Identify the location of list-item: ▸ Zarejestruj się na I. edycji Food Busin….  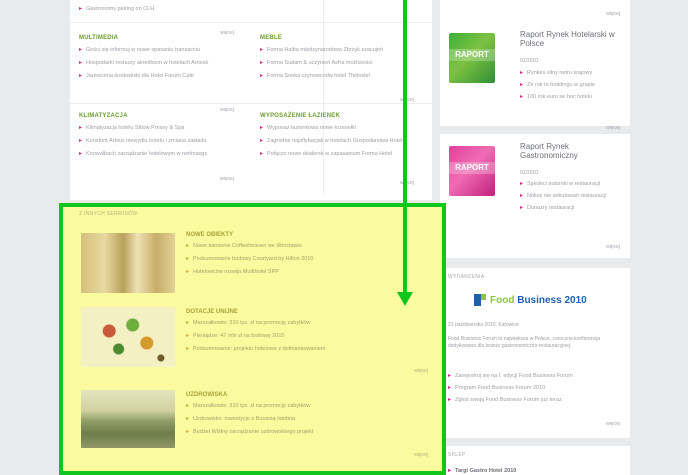
(536, 376).